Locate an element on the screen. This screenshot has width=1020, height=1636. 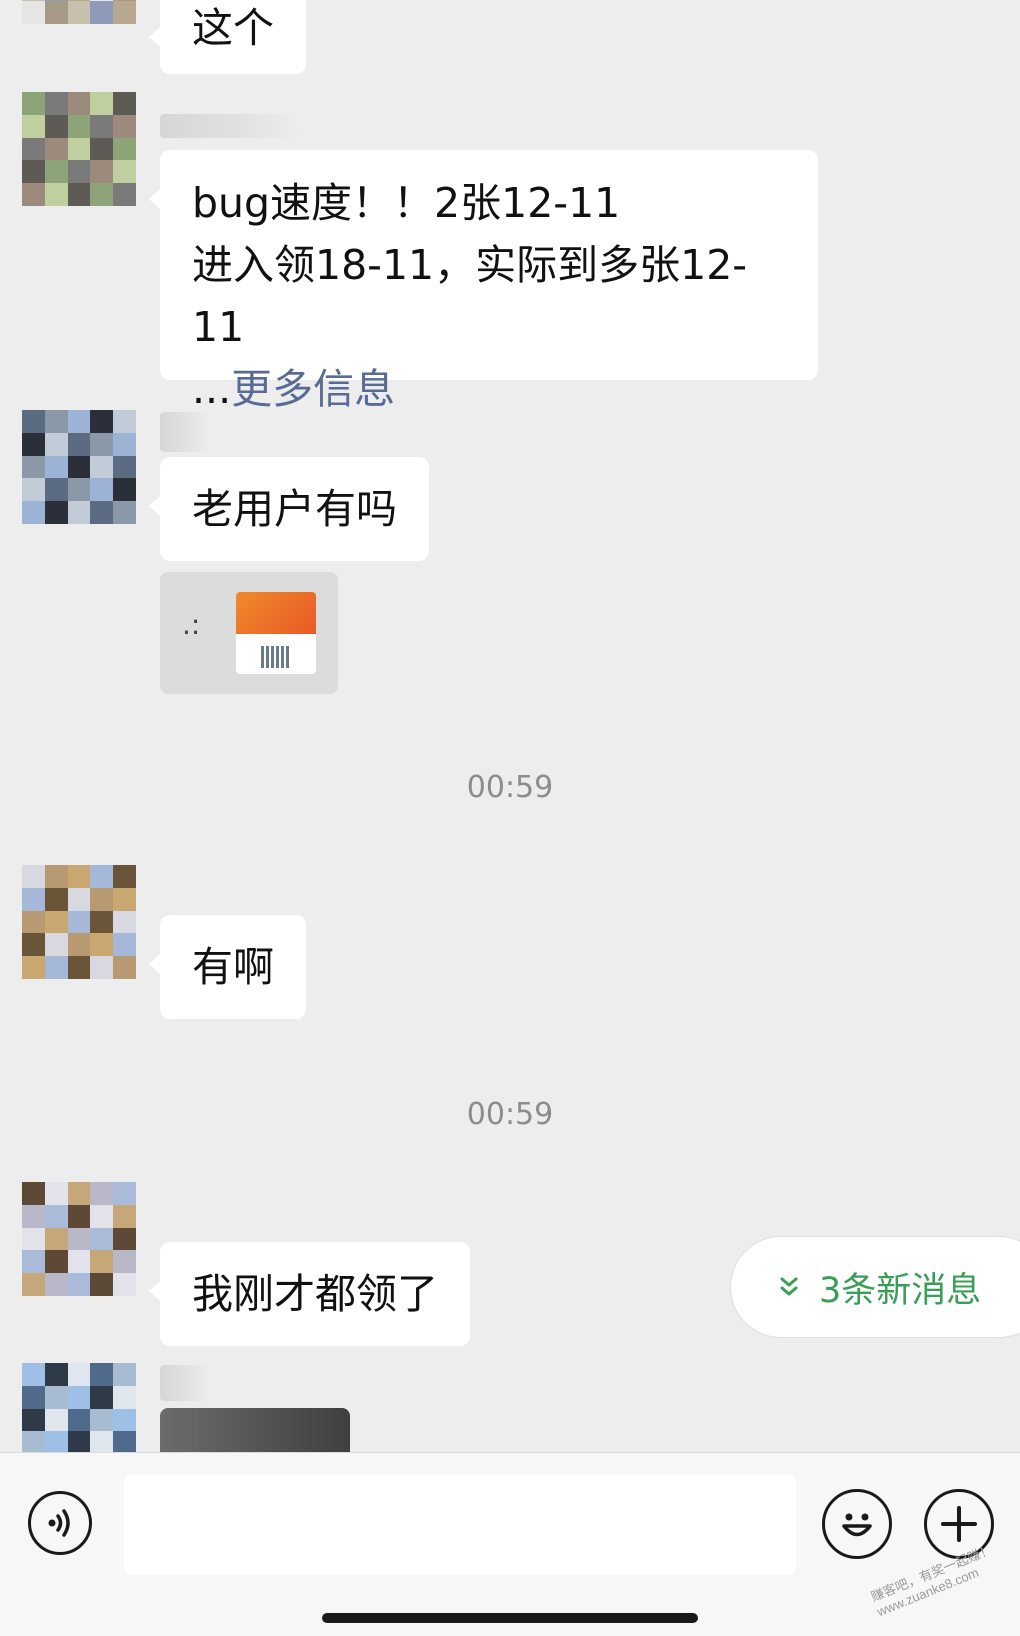
mini-program-card: .: is located at coordinates (249, 633).